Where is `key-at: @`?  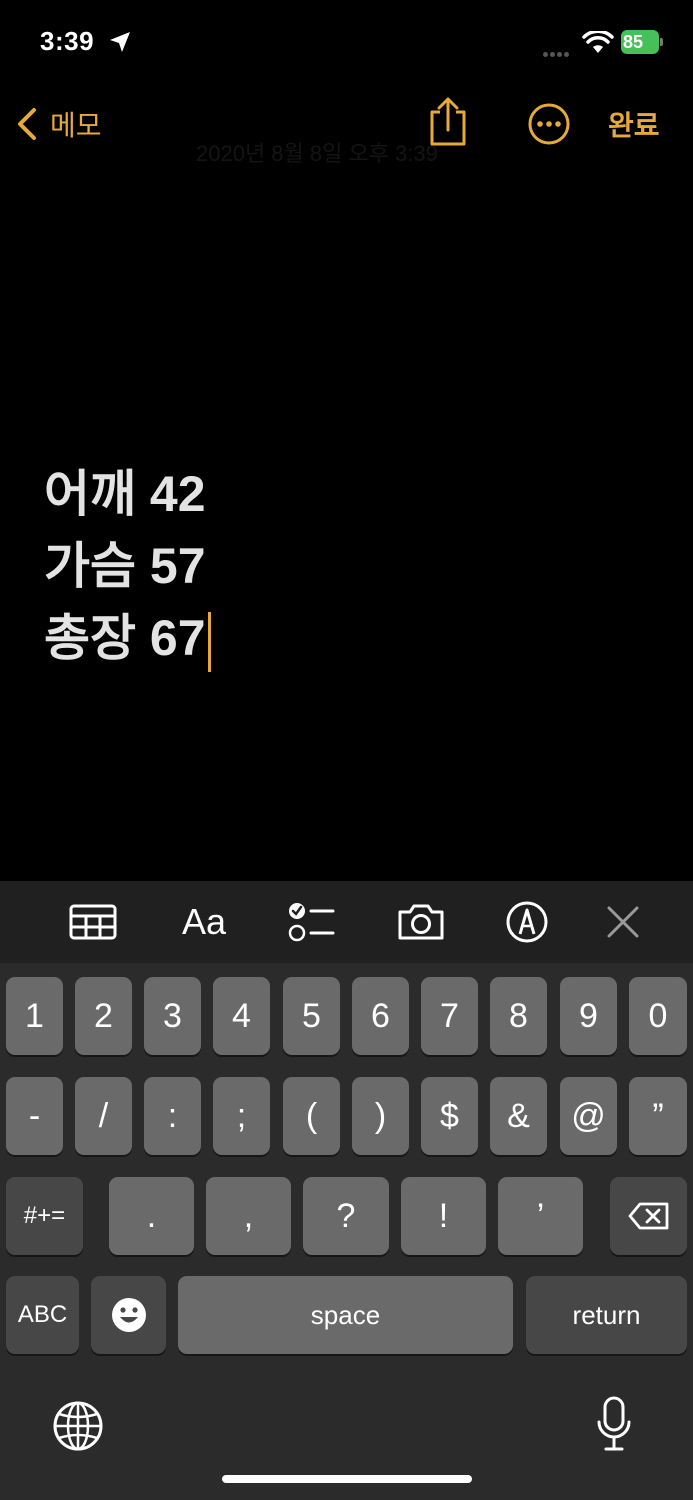
key-at: @ is located at coordinates (588, 1116).